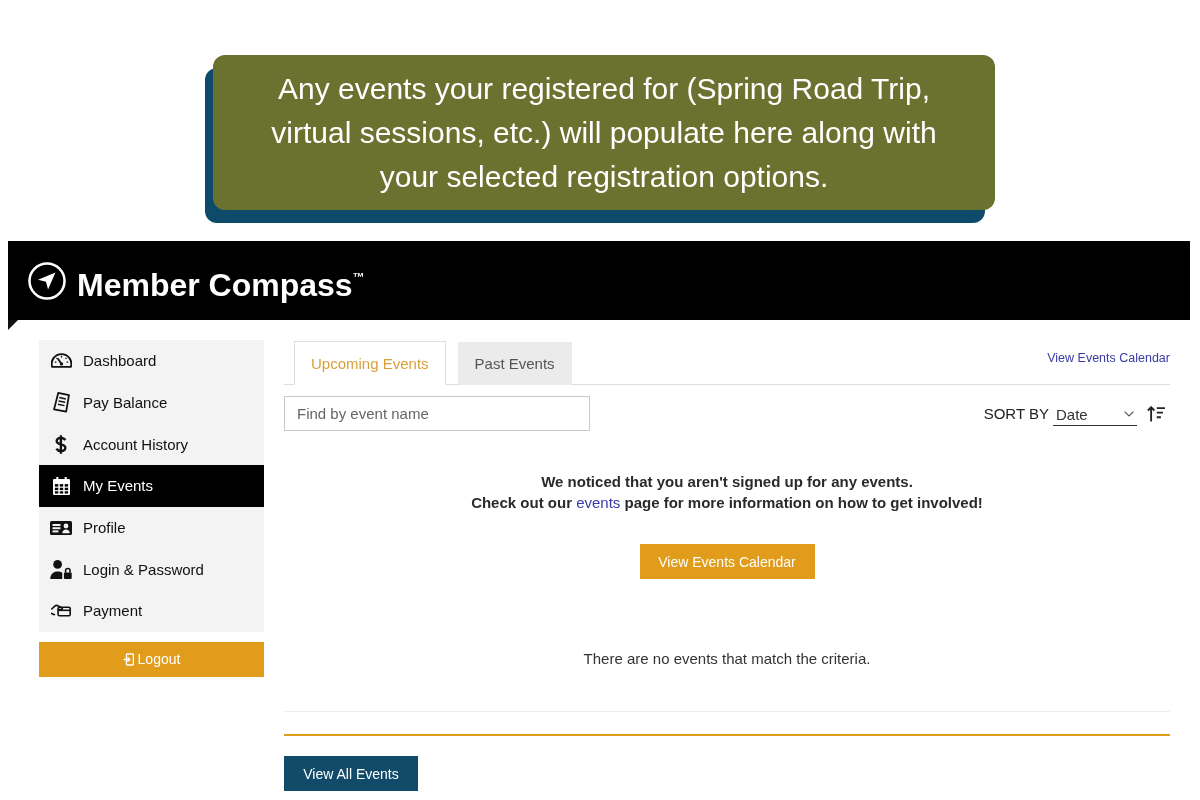 Image resolution: width=1200 pixels, height=800 pixels. Describe the element at coordinates (128, 659) in the screenshot. I see `logout-icon` at that location.